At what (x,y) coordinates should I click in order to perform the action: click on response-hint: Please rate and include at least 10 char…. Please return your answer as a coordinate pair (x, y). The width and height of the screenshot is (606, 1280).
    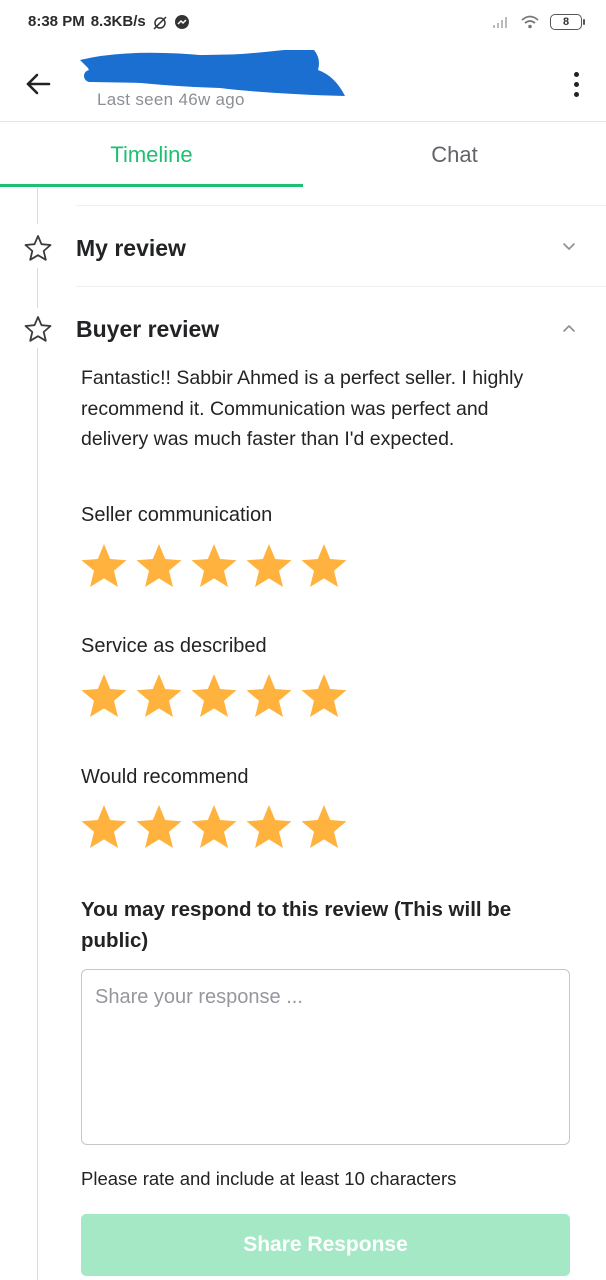
    Looking at the image, I should click on (269, 1178).